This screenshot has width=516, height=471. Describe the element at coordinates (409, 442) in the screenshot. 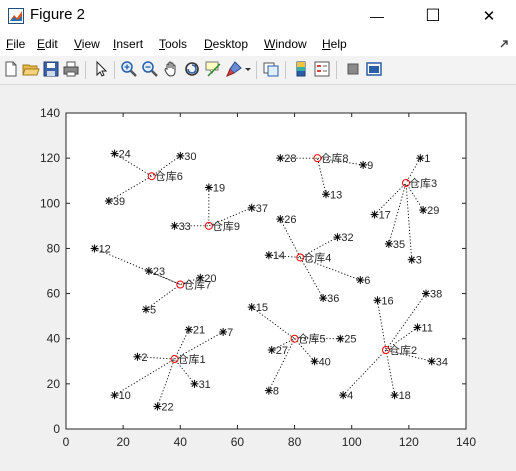

I see `x-tick-label: 120` at that location.